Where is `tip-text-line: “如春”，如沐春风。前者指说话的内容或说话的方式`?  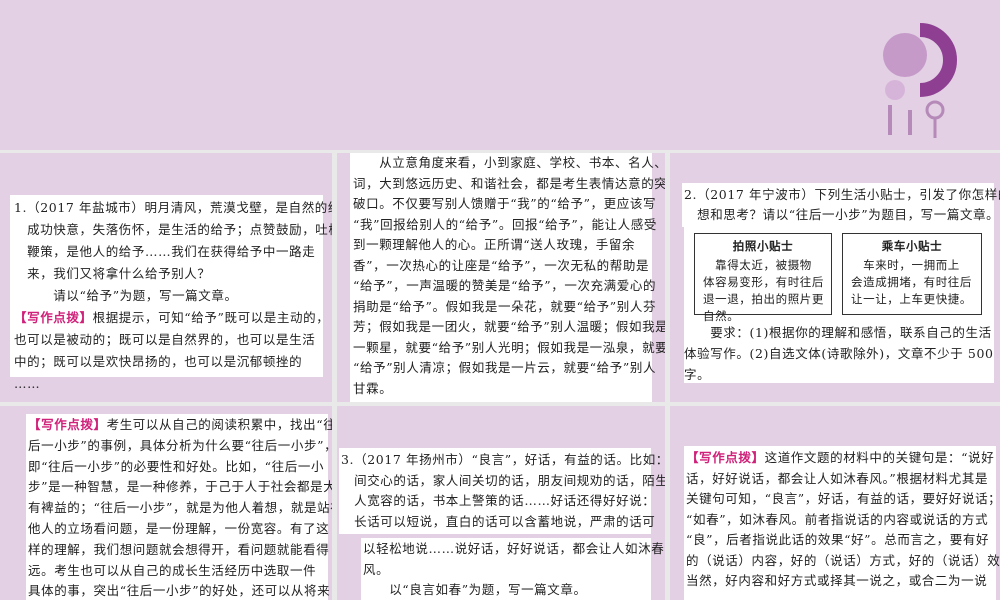
tip-text-line: “如春”，如沐春风。前者指说话的内容或说话的方式 is located at coordinates (837, 519).